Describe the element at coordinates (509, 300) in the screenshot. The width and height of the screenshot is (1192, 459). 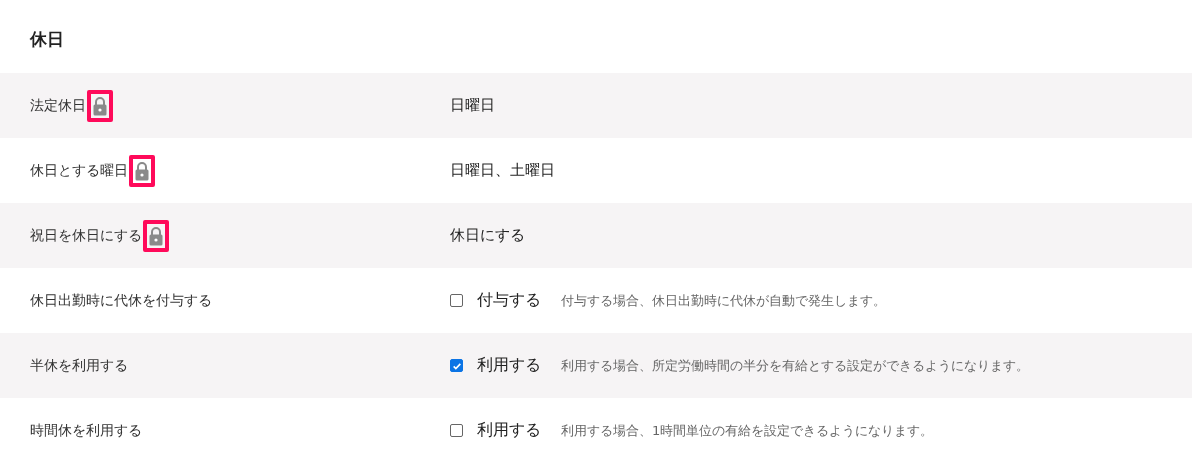
I see `checkbox-label: 付与する` at that location.